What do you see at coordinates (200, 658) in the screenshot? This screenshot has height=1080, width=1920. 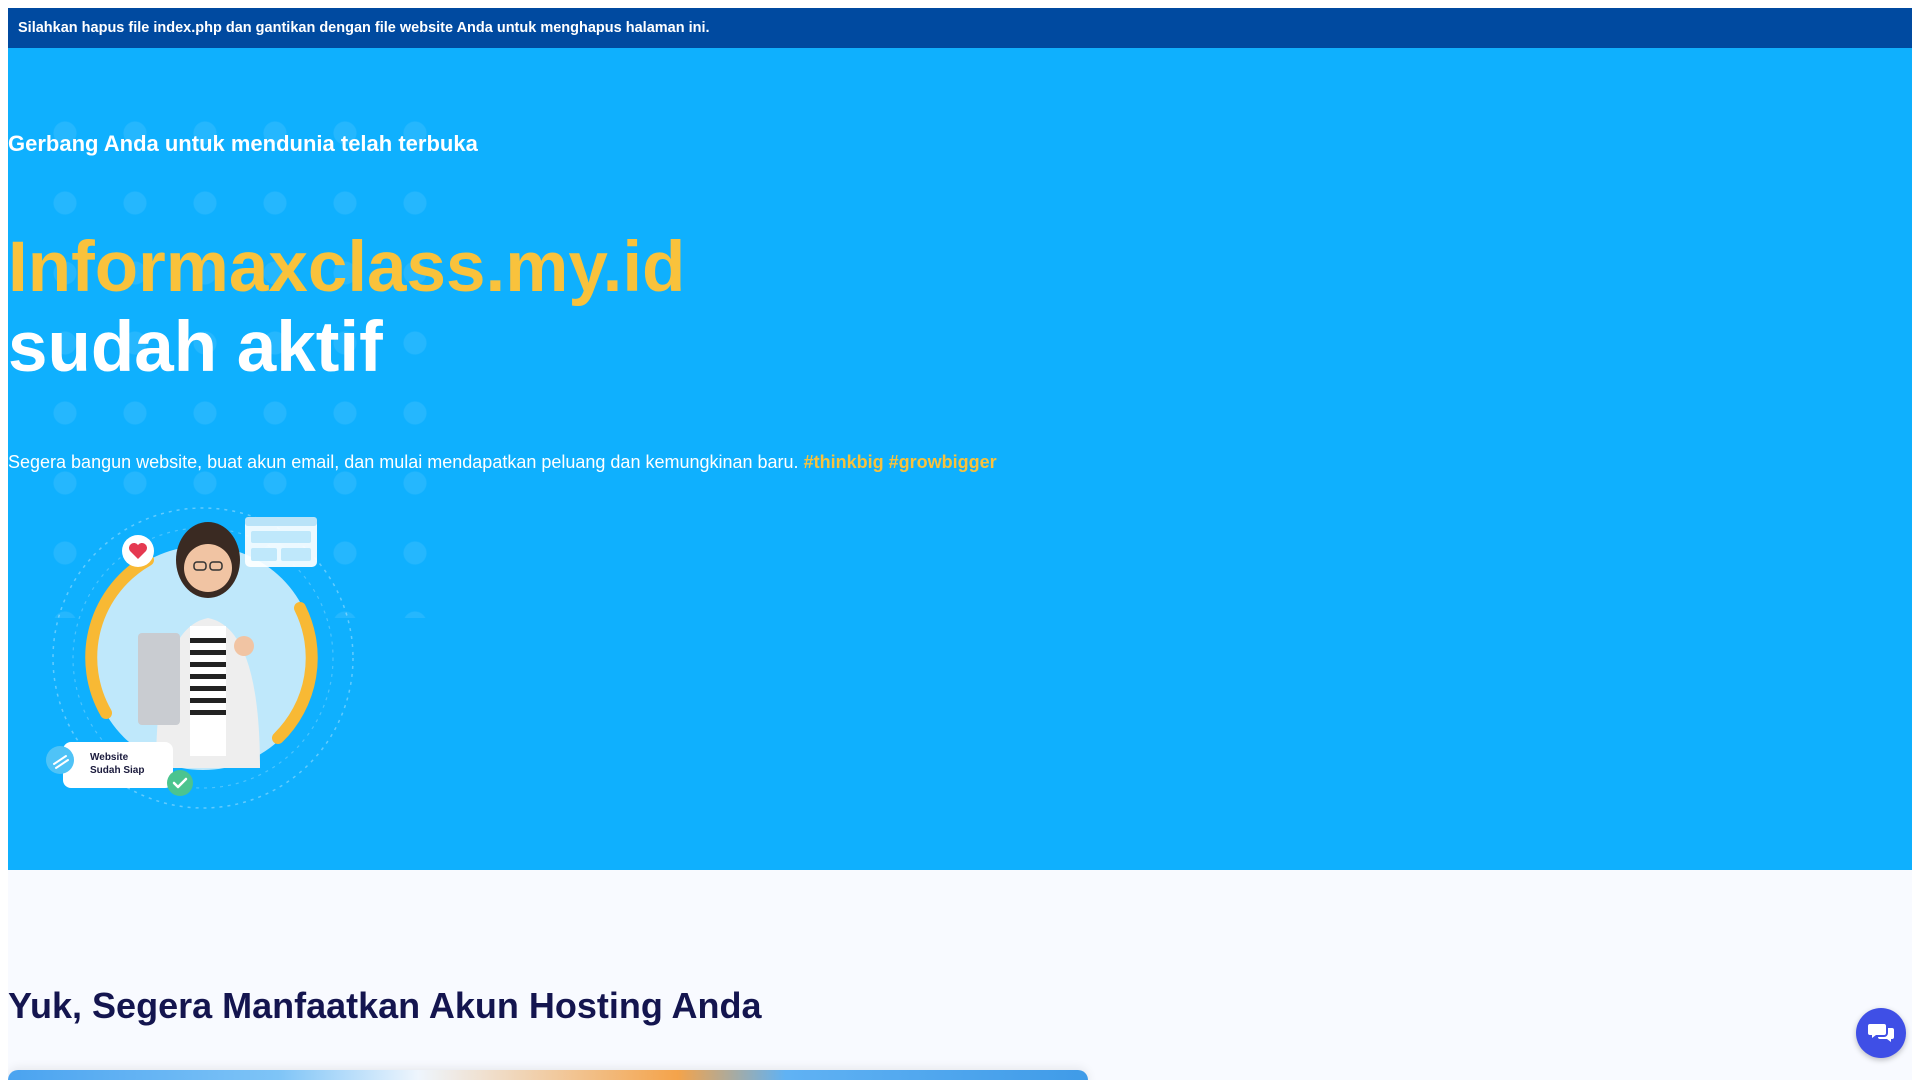 I see `website-ready-illustration: Website Sudah Siap` at bounding box center [200, 658].